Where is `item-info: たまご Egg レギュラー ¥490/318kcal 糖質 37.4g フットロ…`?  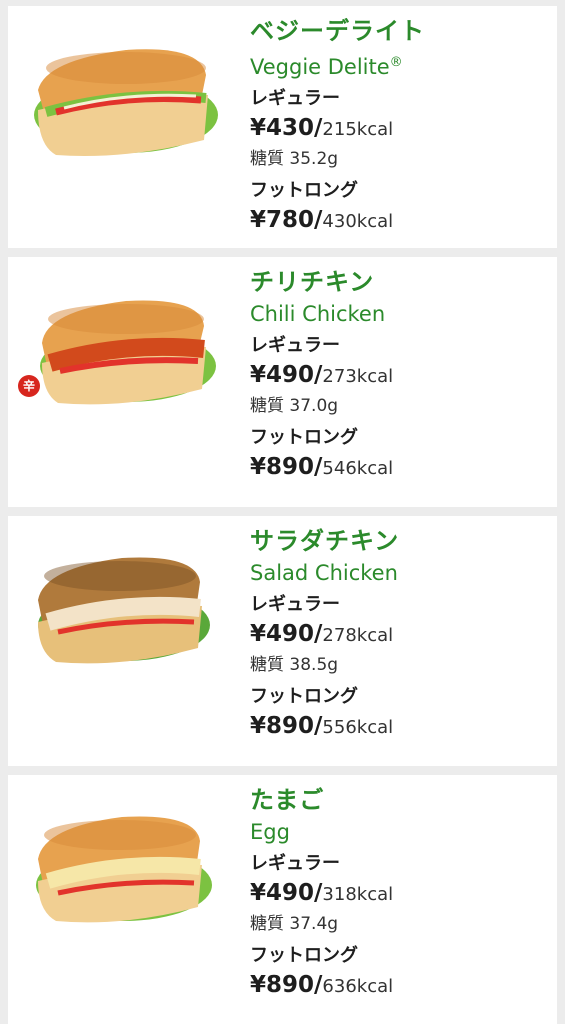 item-info: たまご Egg レギュラー ¥490/318kcal 糖質 37.4g フットロ… is located at coordinates (399, 893).